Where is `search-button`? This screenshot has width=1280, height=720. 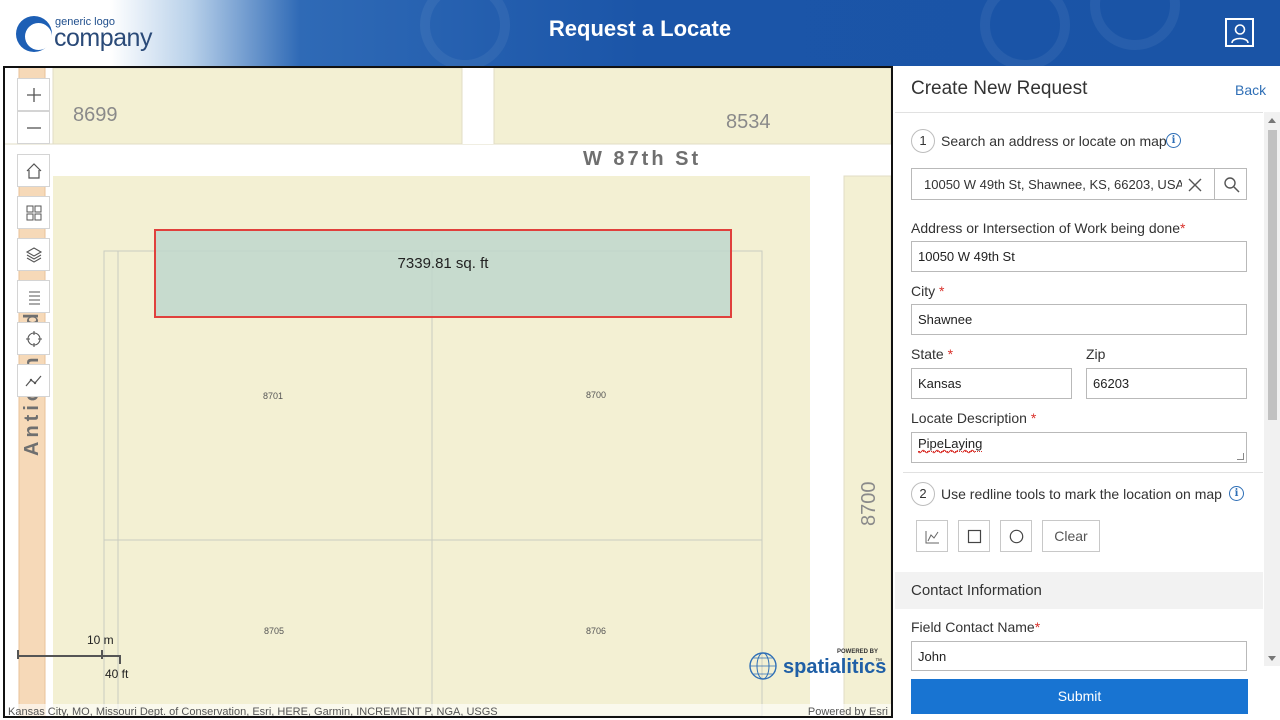 search-button is located at coordinates (1230, 184).